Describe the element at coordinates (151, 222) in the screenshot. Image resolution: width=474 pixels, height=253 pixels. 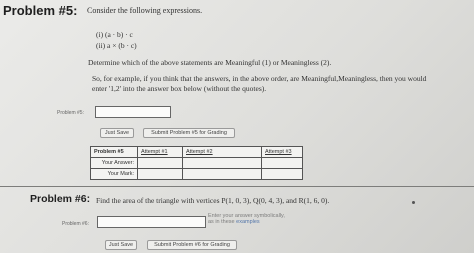
I see `problem-6-answer-input` at that location.